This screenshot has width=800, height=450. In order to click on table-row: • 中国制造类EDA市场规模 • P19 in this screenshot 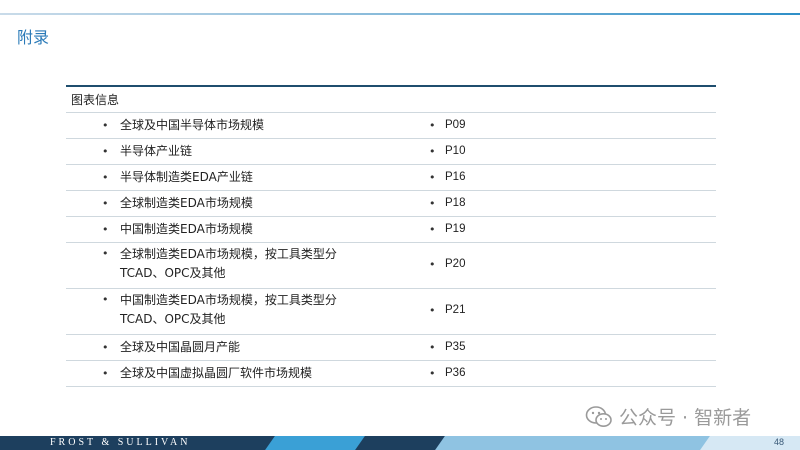, I will do `click(391, 230)`.